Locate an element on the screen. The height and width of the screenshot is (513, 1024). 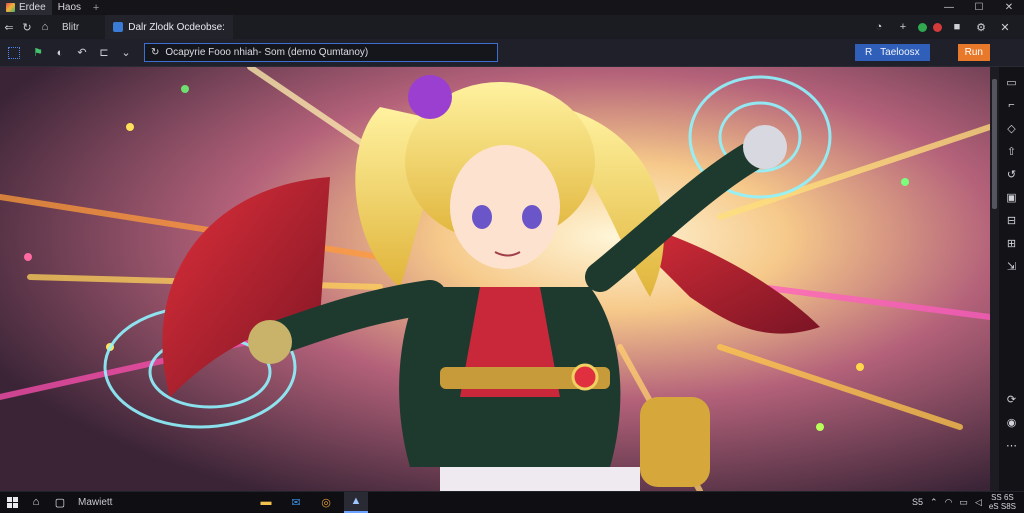
mail-icon: ✉ is located at coordinates (296, 502).